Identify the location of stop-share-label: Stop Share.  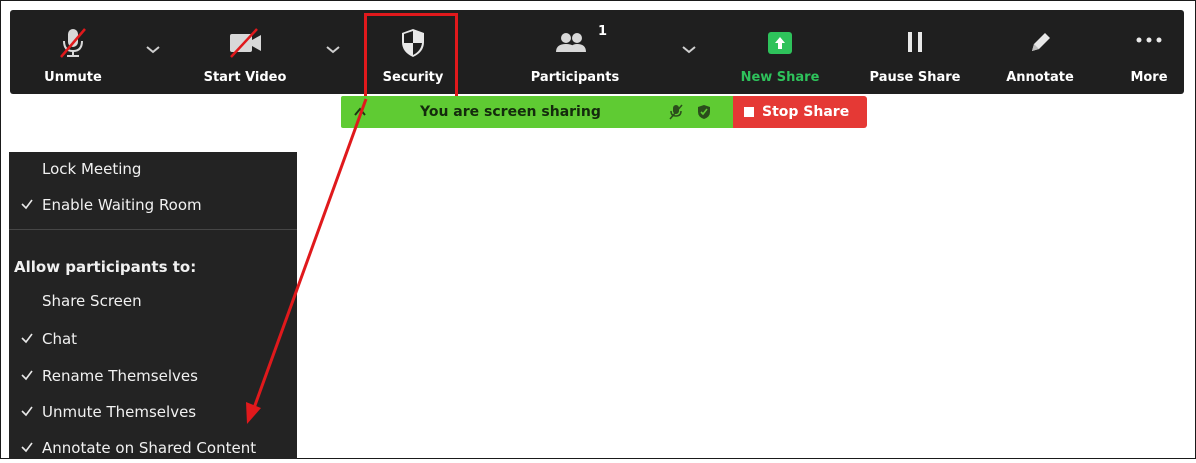
(806, 112).